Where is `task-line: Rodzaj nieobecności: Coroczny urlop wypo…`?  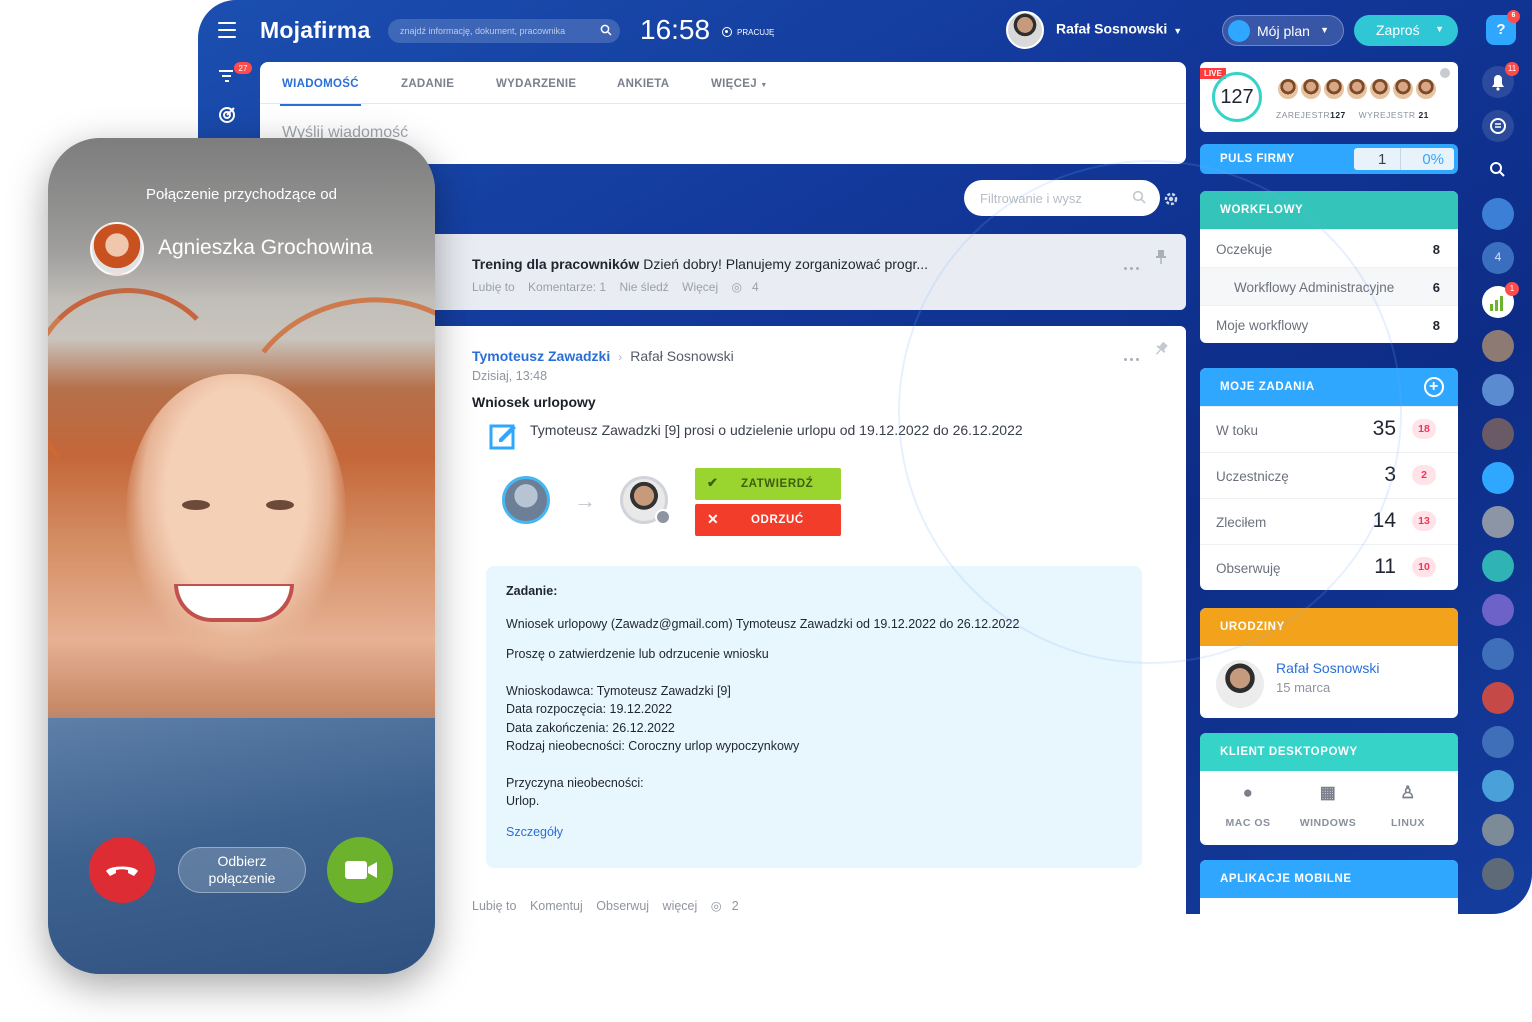
task-line: Rodzaj nieobecności: Coroczny urlop wypo… is located at coordinates (653, 746).